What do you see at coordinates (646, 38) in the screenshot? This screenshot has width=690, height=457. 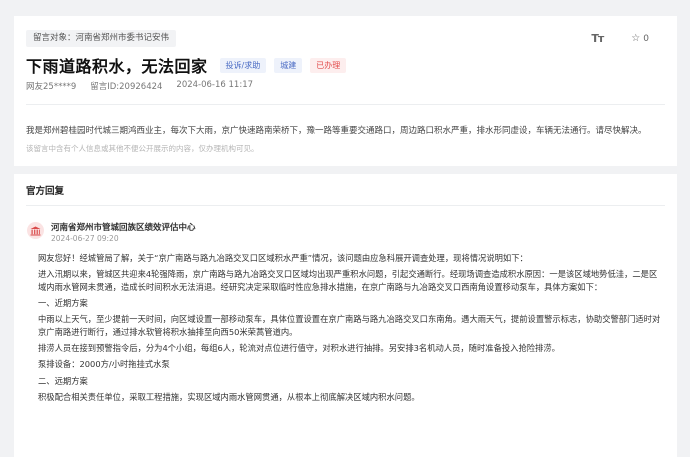 I see `favorite-count: 0` at bounding box center [646, 38].